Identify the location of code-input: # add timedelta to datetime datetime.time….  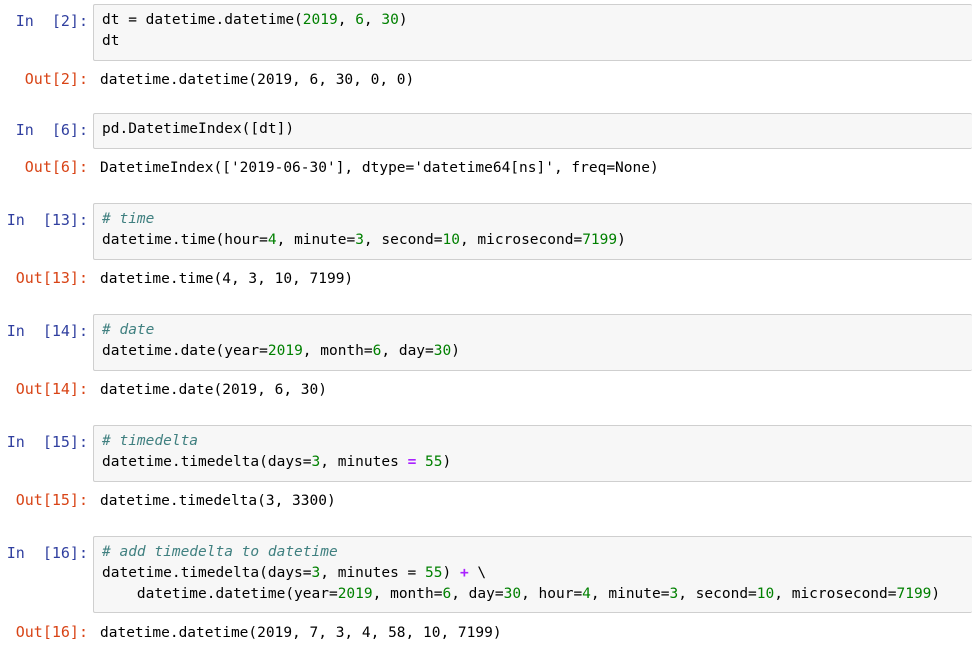
(532, 574).